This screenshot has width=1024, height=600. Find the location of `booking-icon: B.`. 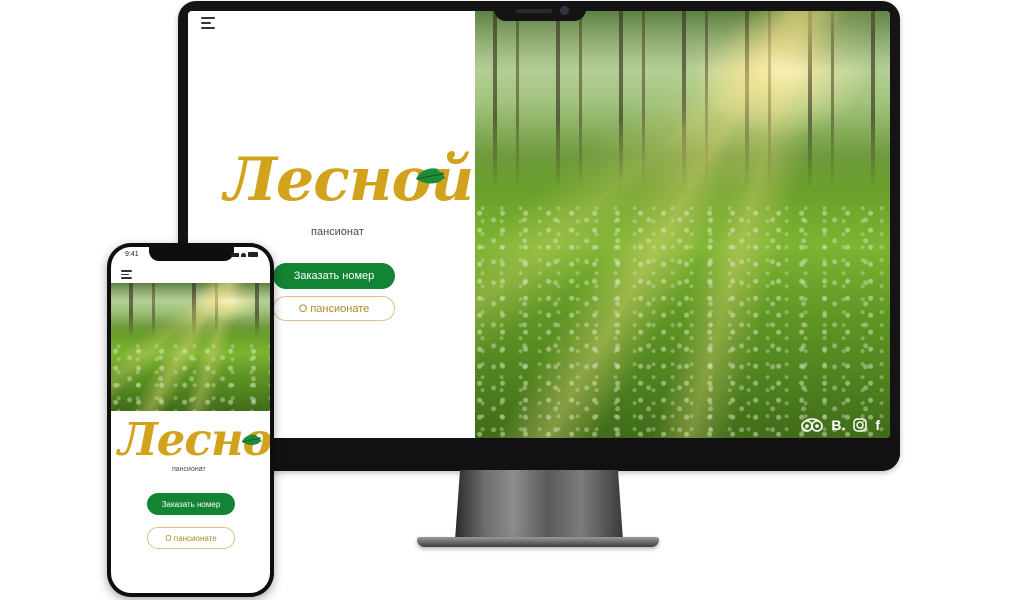

booking-icon: B. is located at coordinates (838, 425).